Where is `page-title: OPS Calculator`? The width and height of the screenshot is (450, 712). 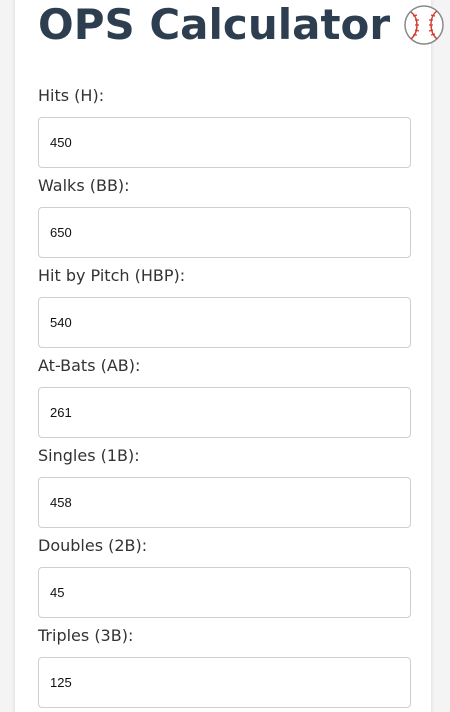 page-title: OPS Calculator is located at coordinates (214, 24).